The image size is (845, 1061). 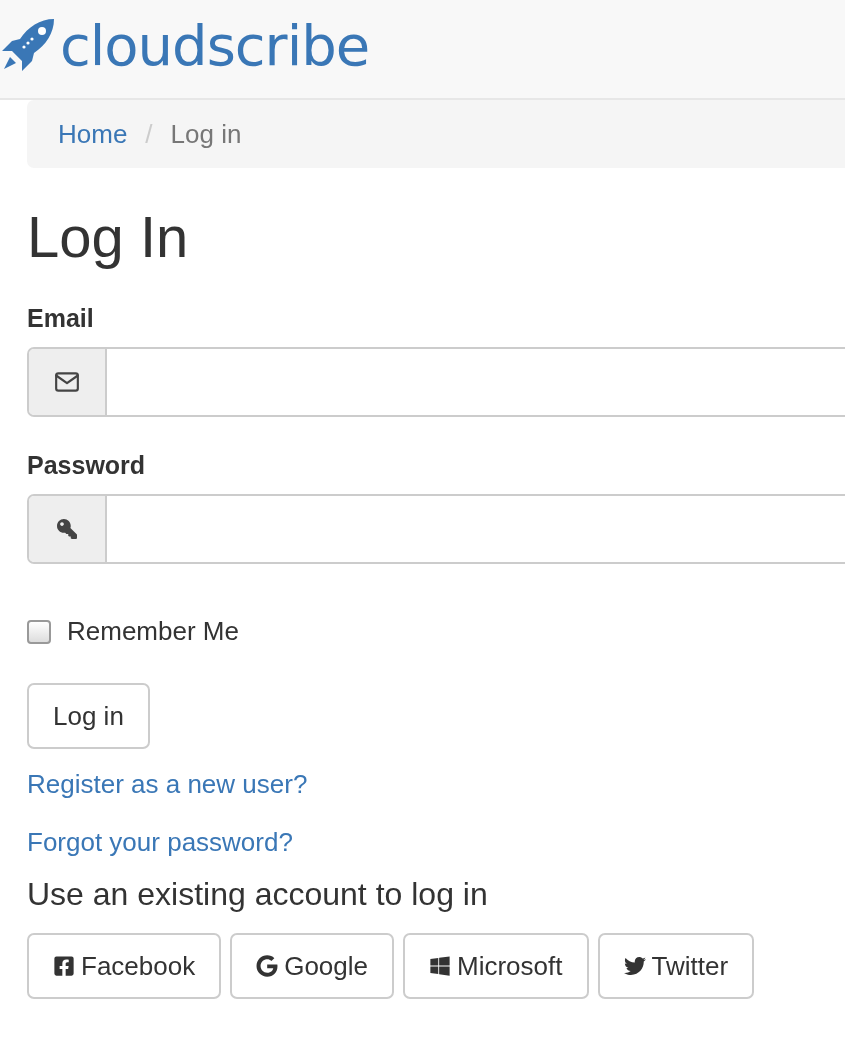 What do you see at coordinates (153, 631) in the screenshot?
I see `checkbox-label: Remember Me` at bounding box center [153, 631].